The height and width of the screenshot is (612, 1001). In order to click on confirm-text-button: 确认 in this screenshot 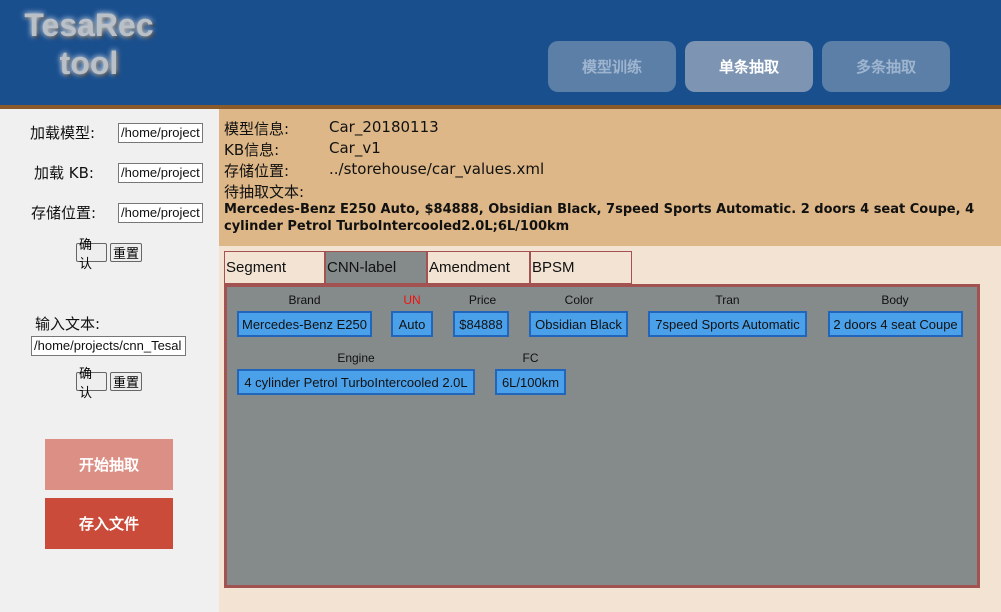, I will do `click(91, 384)`.